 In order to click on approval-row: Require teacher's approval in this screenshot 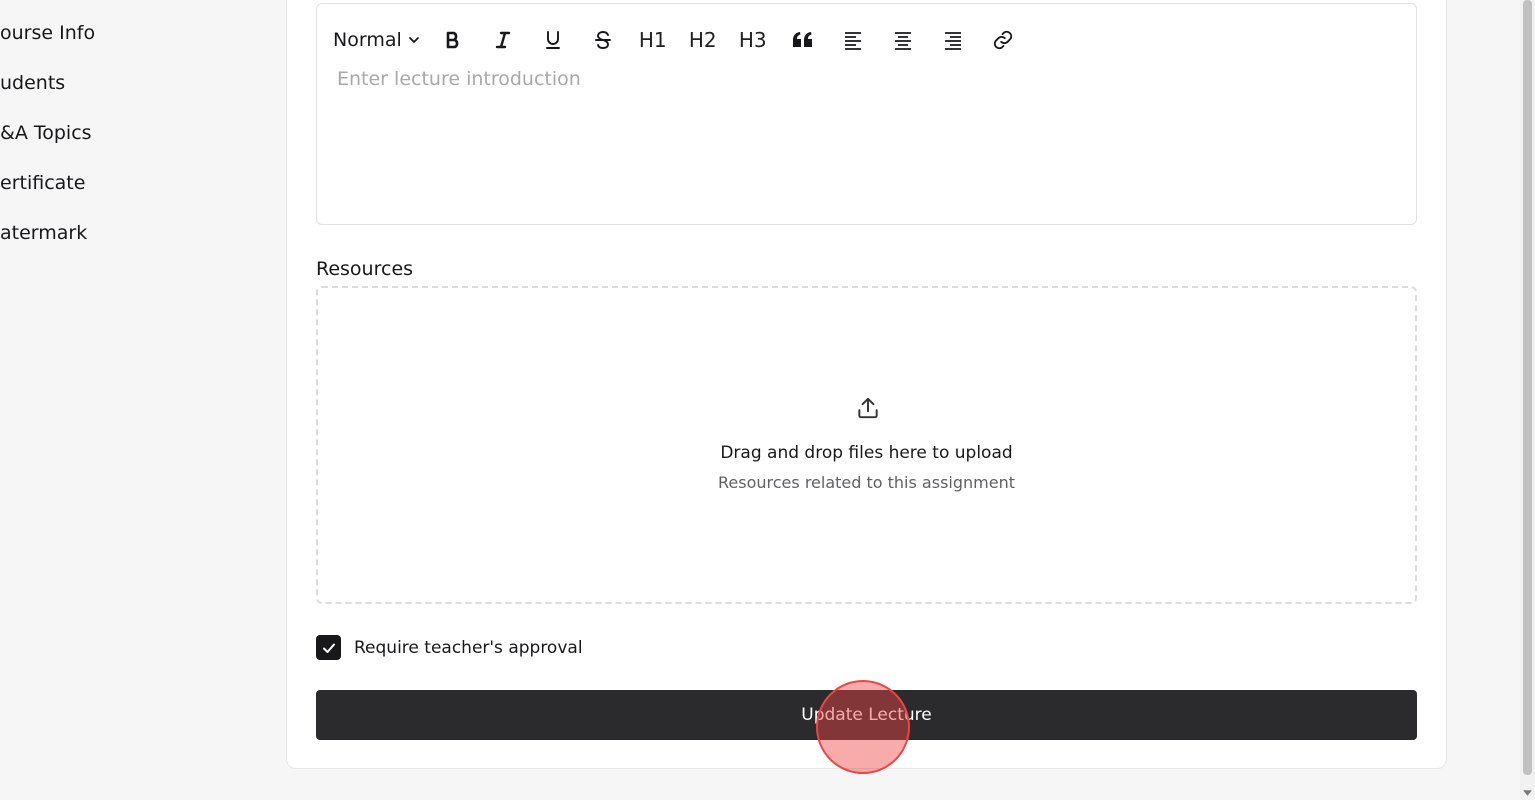, I will do `click(449, 647)`.